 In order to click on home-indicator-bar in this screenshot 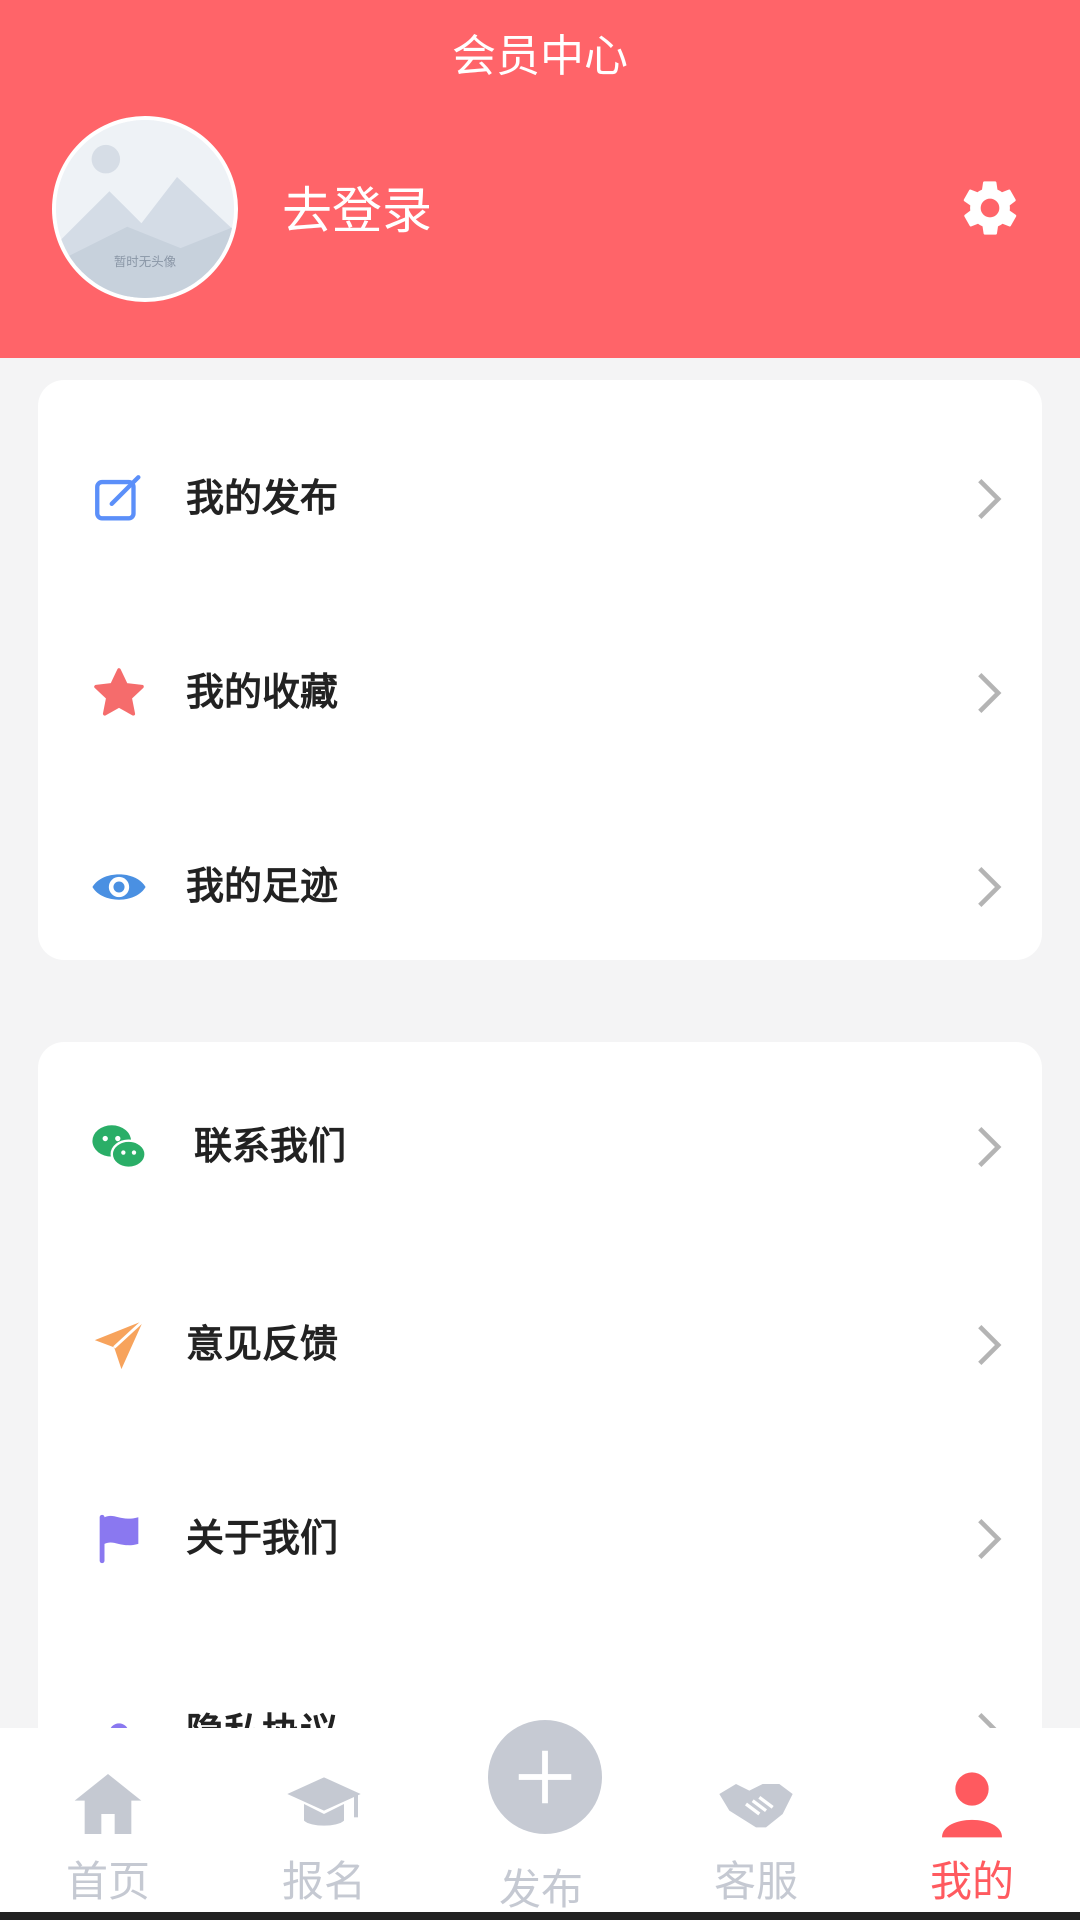, I will do `click(540, 1916)`.